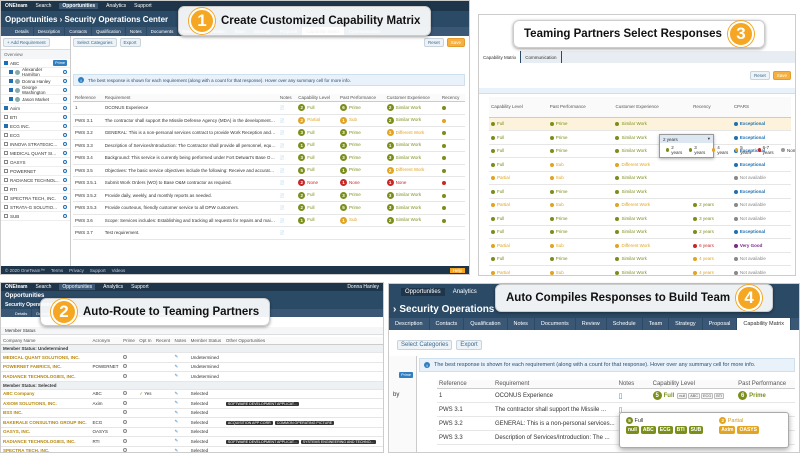  What do you see at coordinates (119, 270) in the screenshot?
I see `footer-videos-link: Videos` at bounding box center [119, 270].